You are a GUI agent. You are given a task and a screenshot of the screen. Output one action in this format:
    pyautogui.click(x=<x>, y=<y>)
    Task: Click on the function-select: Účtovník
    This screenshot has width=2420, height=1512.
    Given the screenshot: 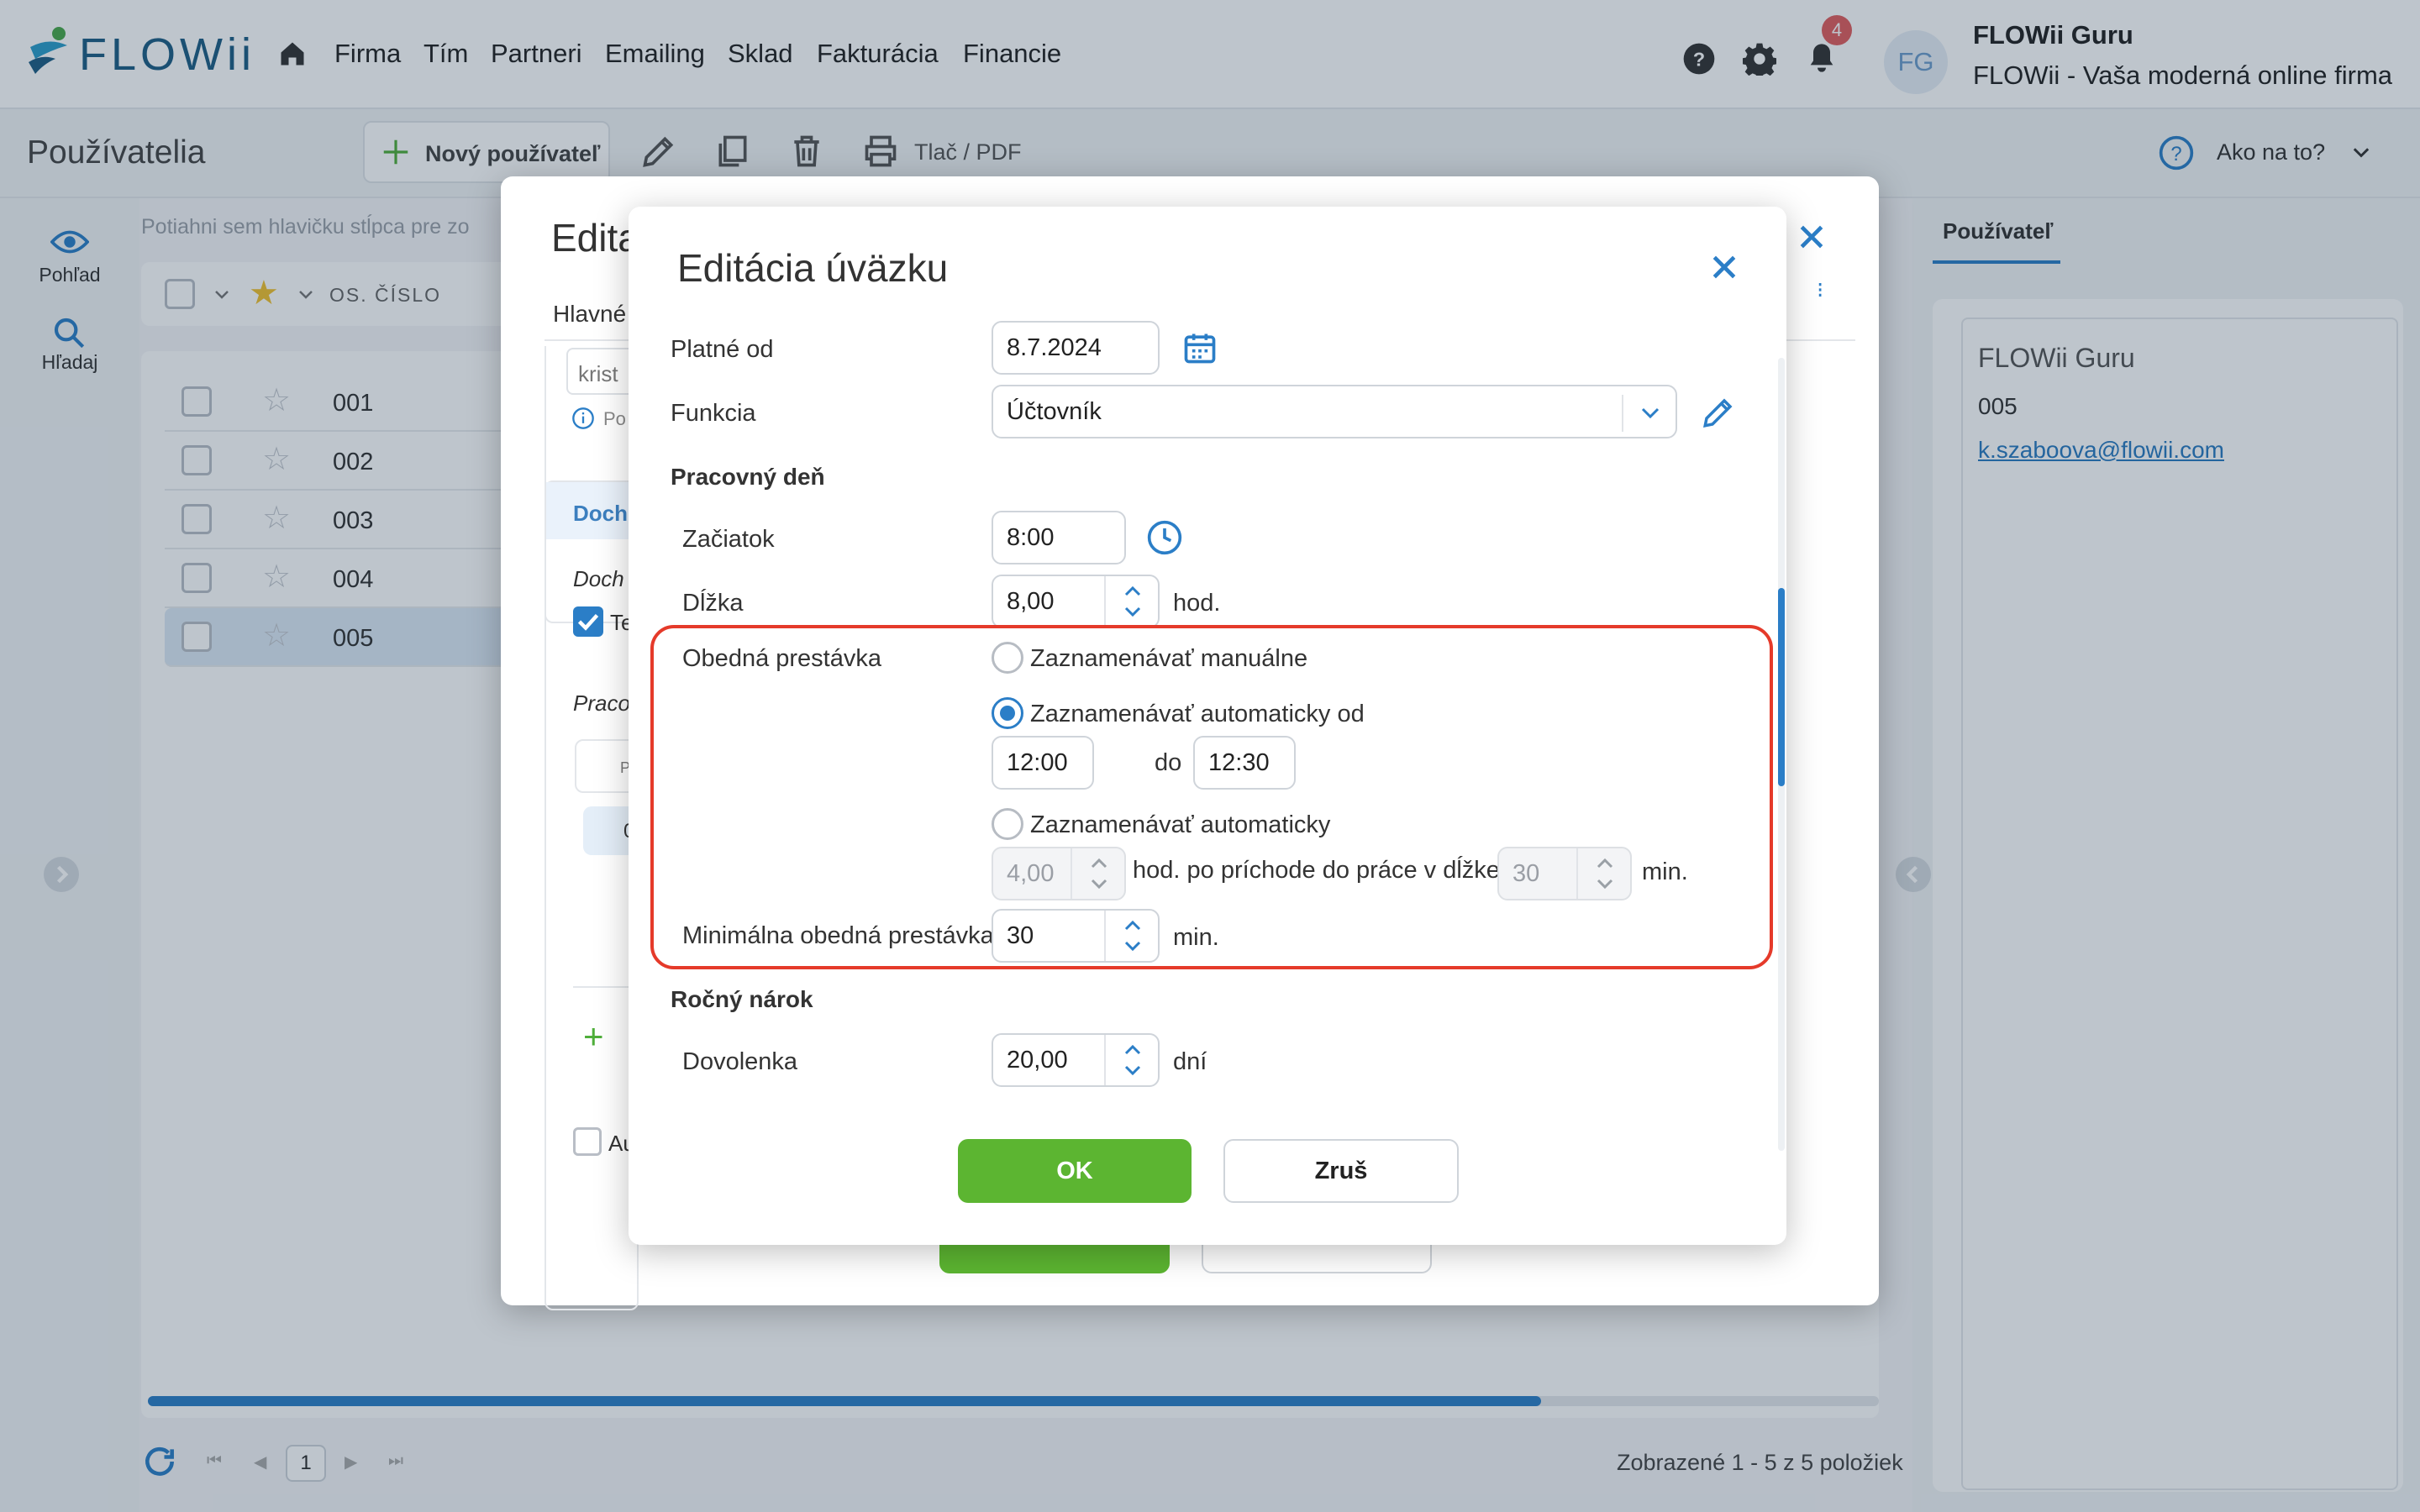 What is the action you would take?
    pyautogui.click(x=1334, y=411)
    